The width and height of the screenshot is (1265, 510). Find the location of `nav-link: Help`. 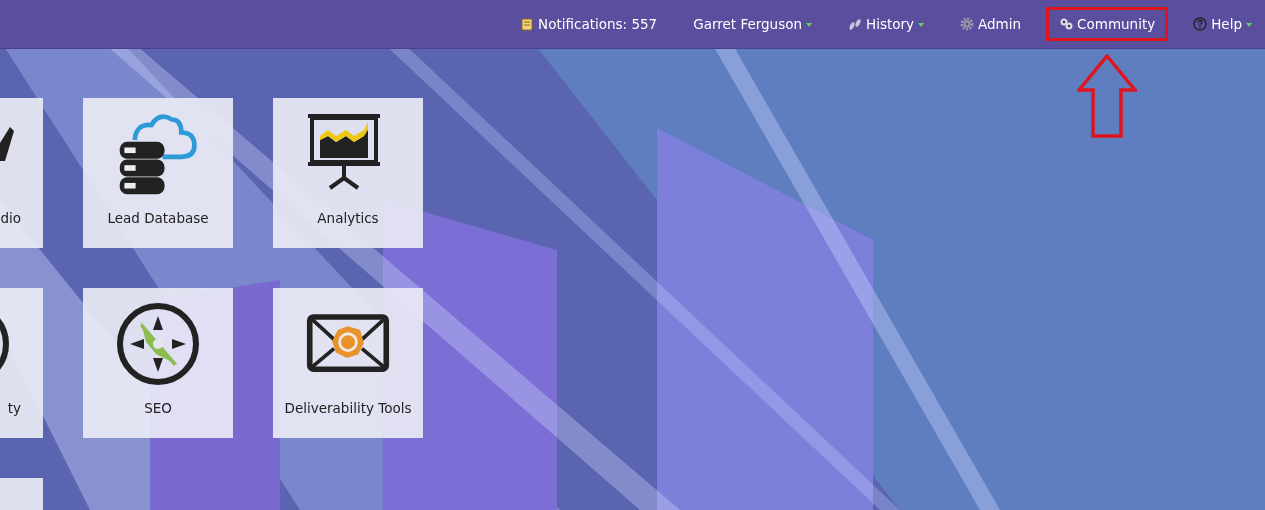

nav-link: Help is located at coordinates (1222, 24).